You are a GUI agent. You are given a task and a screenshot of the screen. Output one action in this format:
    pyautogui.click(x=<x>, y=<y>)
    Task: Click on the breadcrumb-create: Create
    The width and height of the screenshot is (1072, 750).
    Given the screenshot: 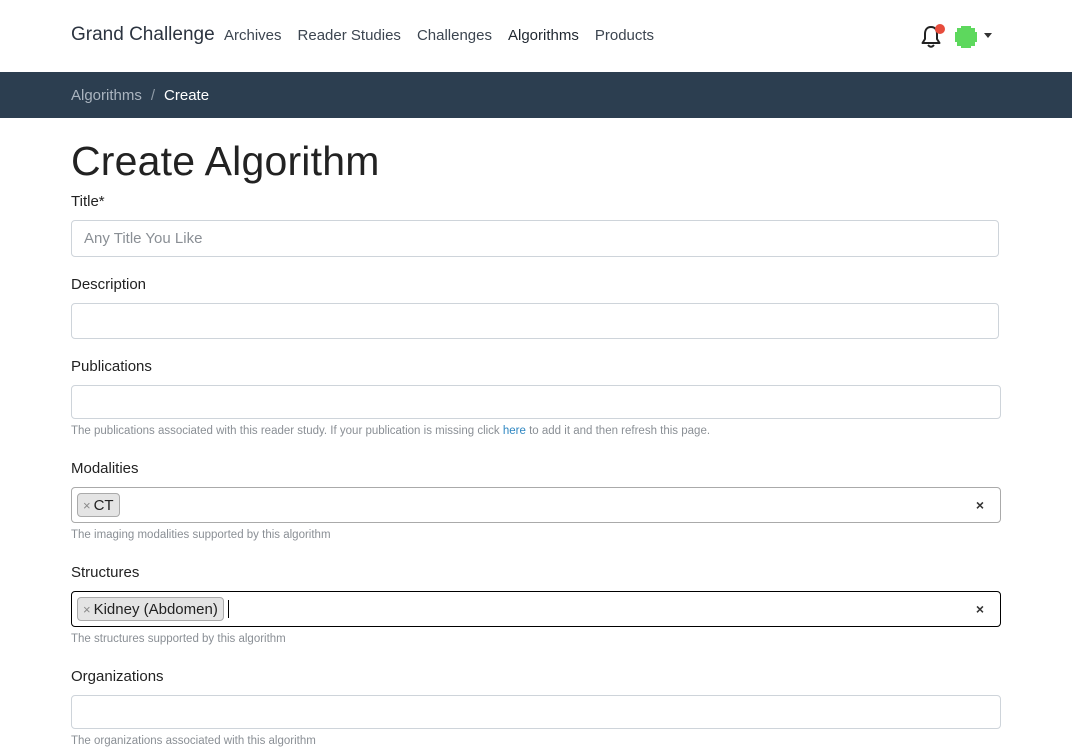 What is the action you would take?
    pyautogui.click(x=187, y=95)
    